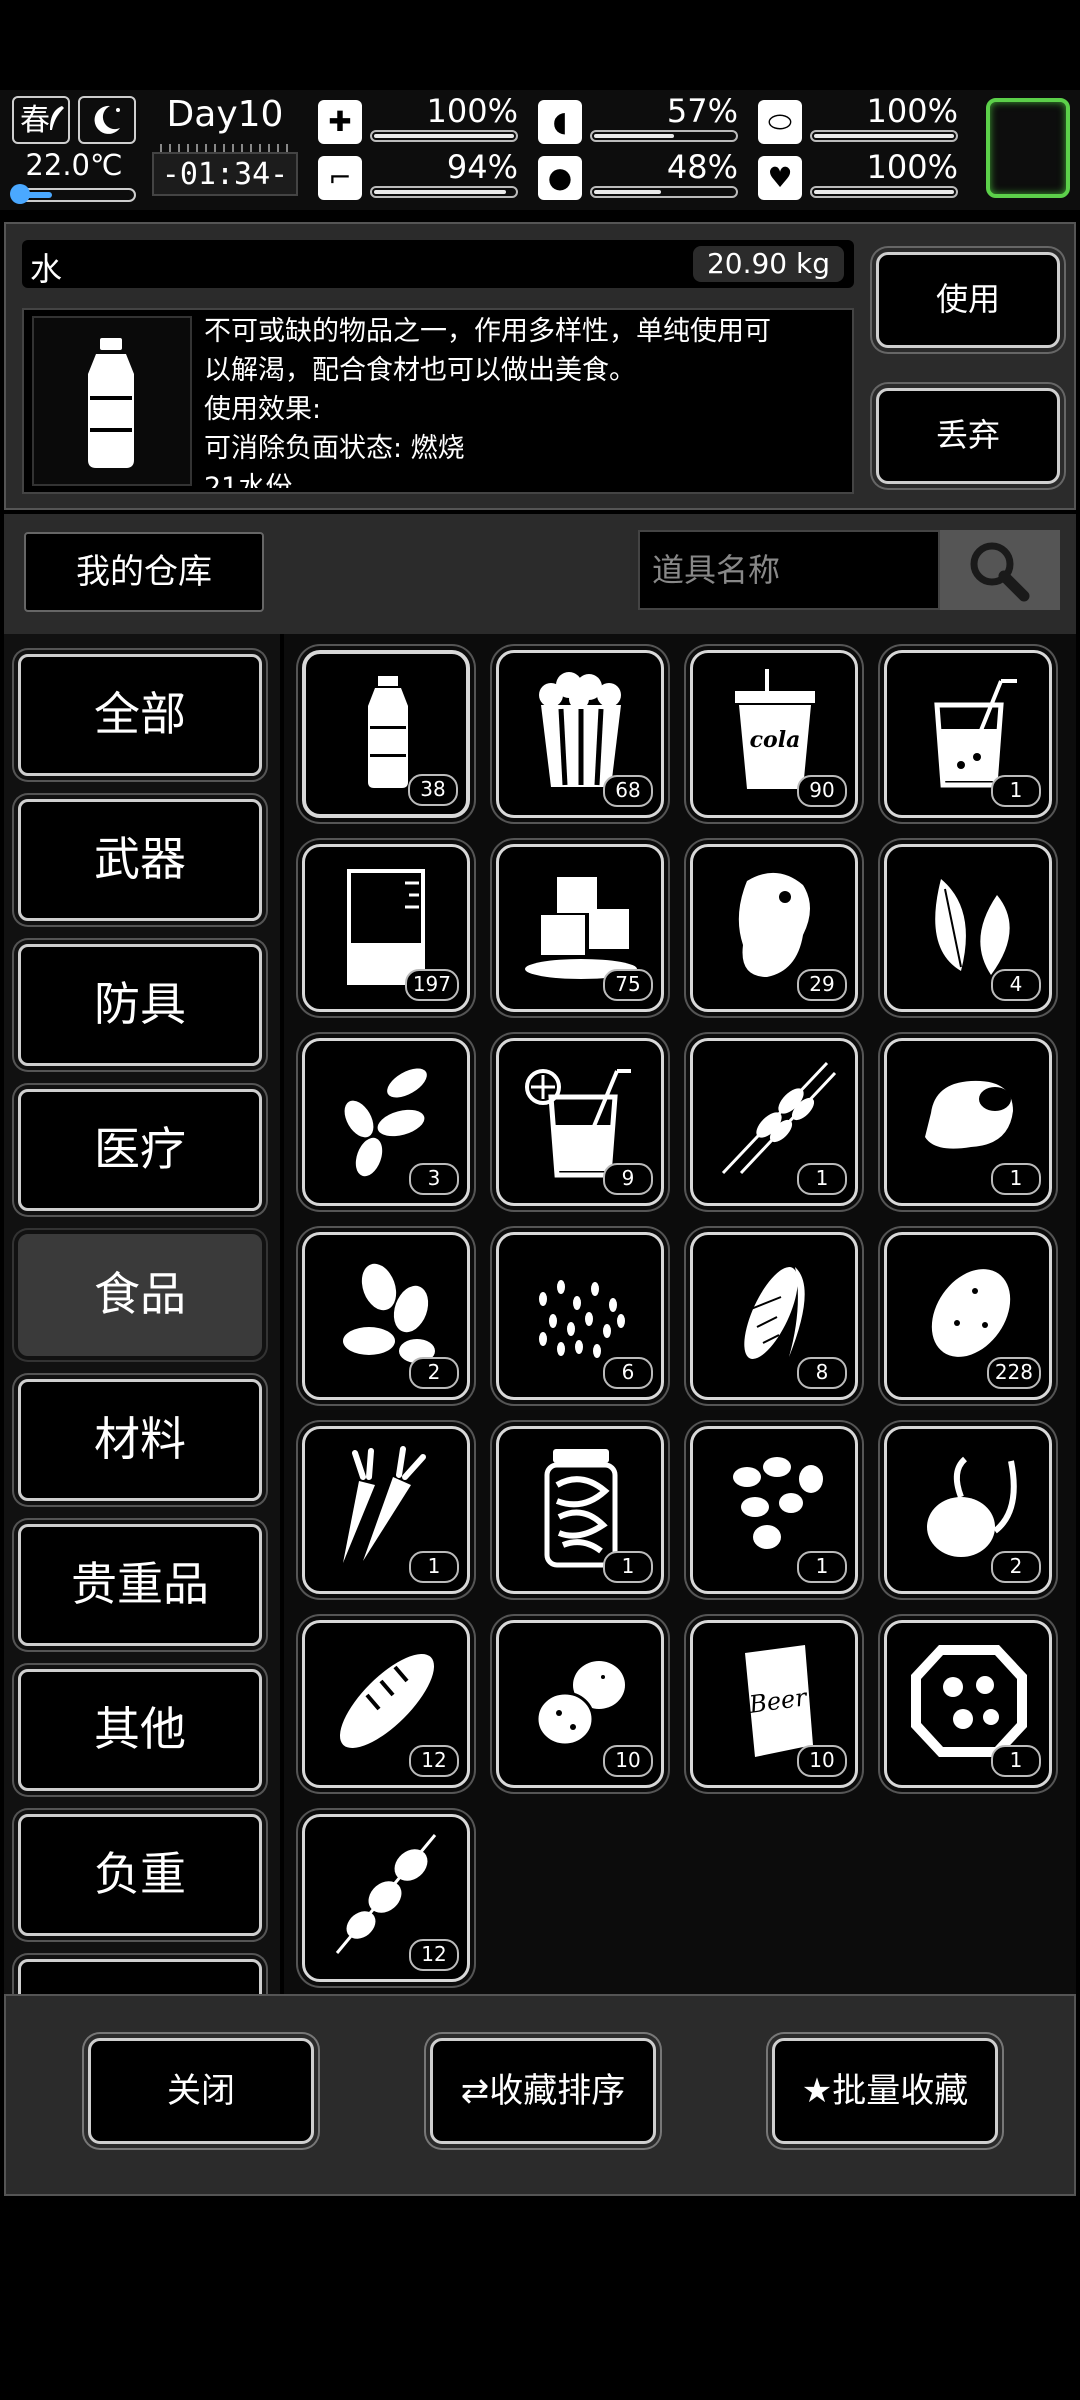  I want to click on category-valuables: 贵重品, so click(140, 1585).